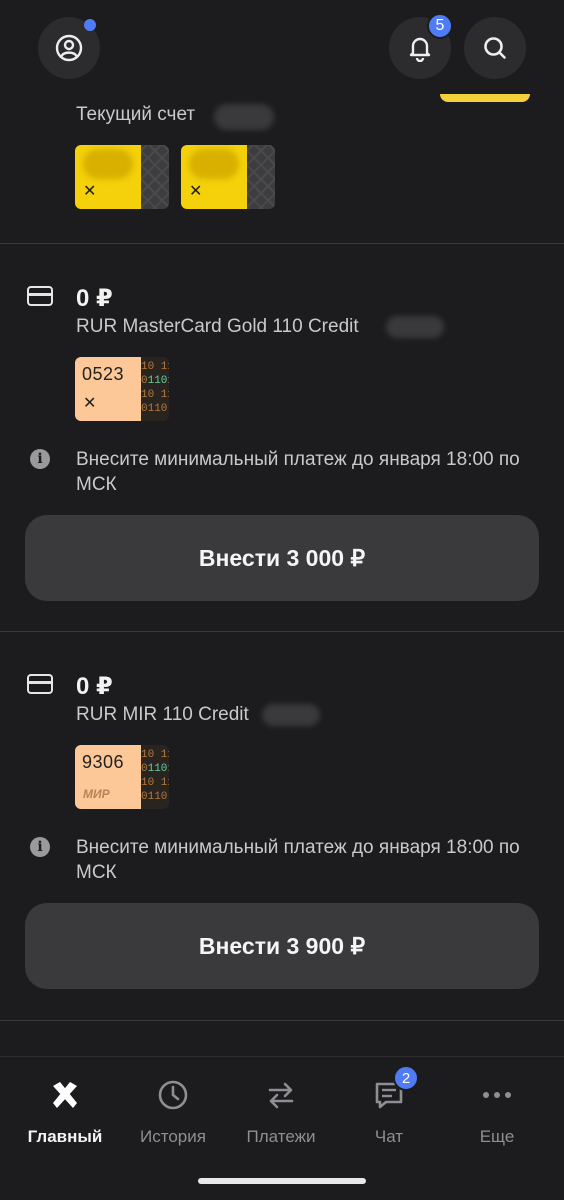  I want to click on account-card-1: ✕, so click(122, 177).